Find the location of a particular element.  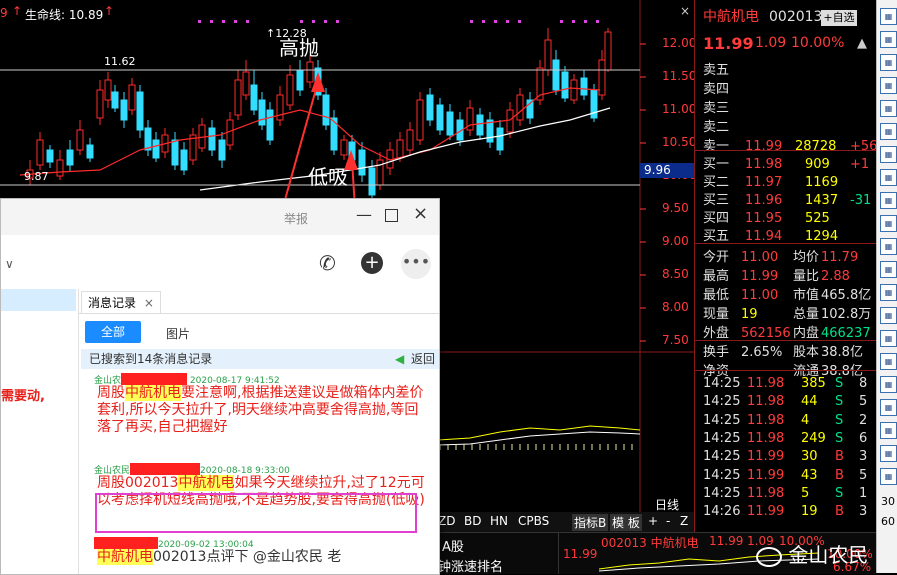

watermark-text: 金山农民 is located at coordinates (828, 555).